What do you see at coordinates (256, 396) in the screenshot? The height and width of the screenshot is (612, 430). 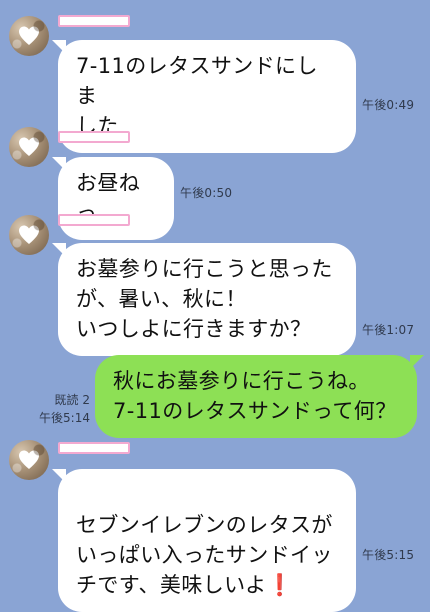 I see `message-bubble: 秋にお墓参りに行こうね。 7-11のレタスサンドって何？` at bounding box center [256, 396].